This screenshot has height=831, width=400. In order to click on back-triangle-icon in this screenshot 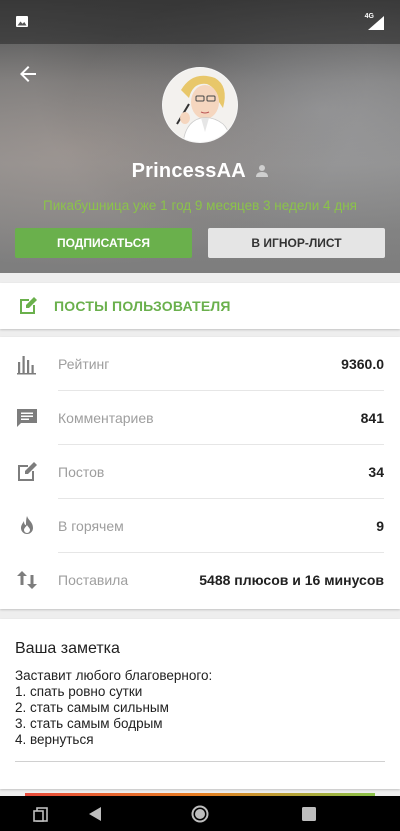, I will do `click(95, 814)`.